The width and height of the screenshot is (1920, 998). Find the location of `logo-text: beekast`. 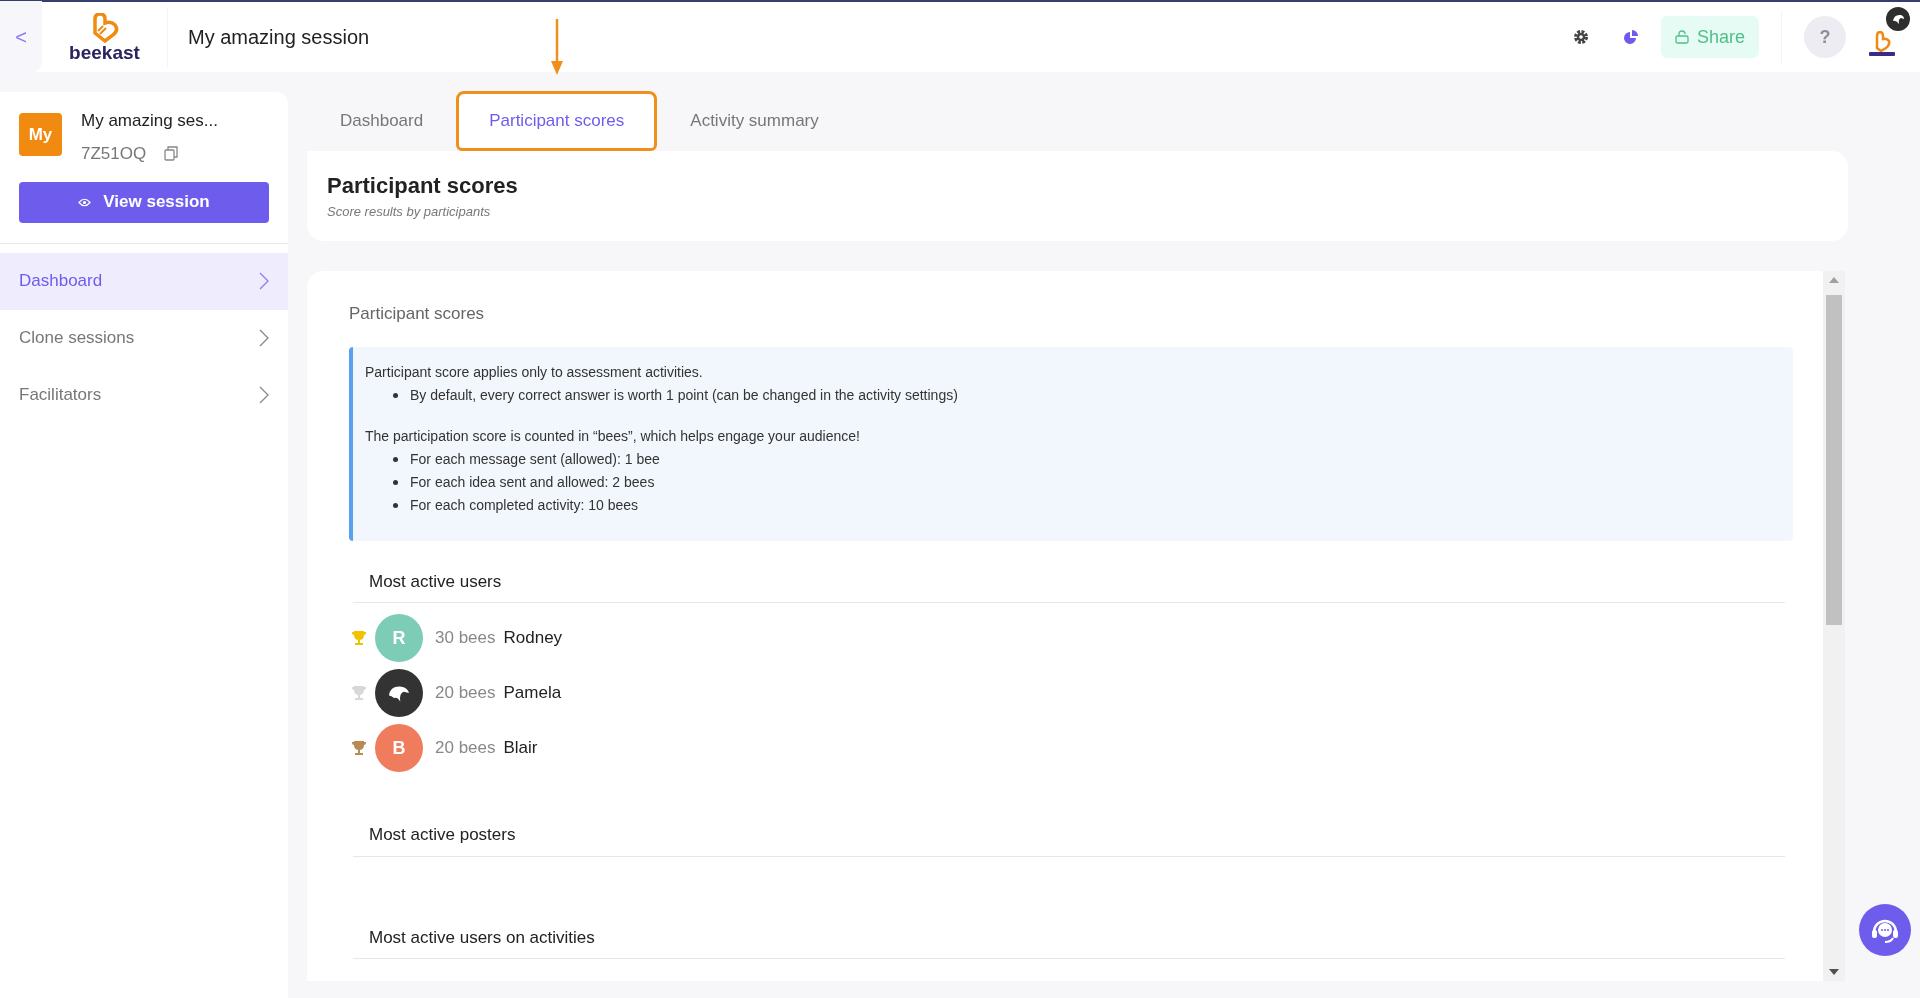

logo-text: beekast is located at coordinates (104, 52).